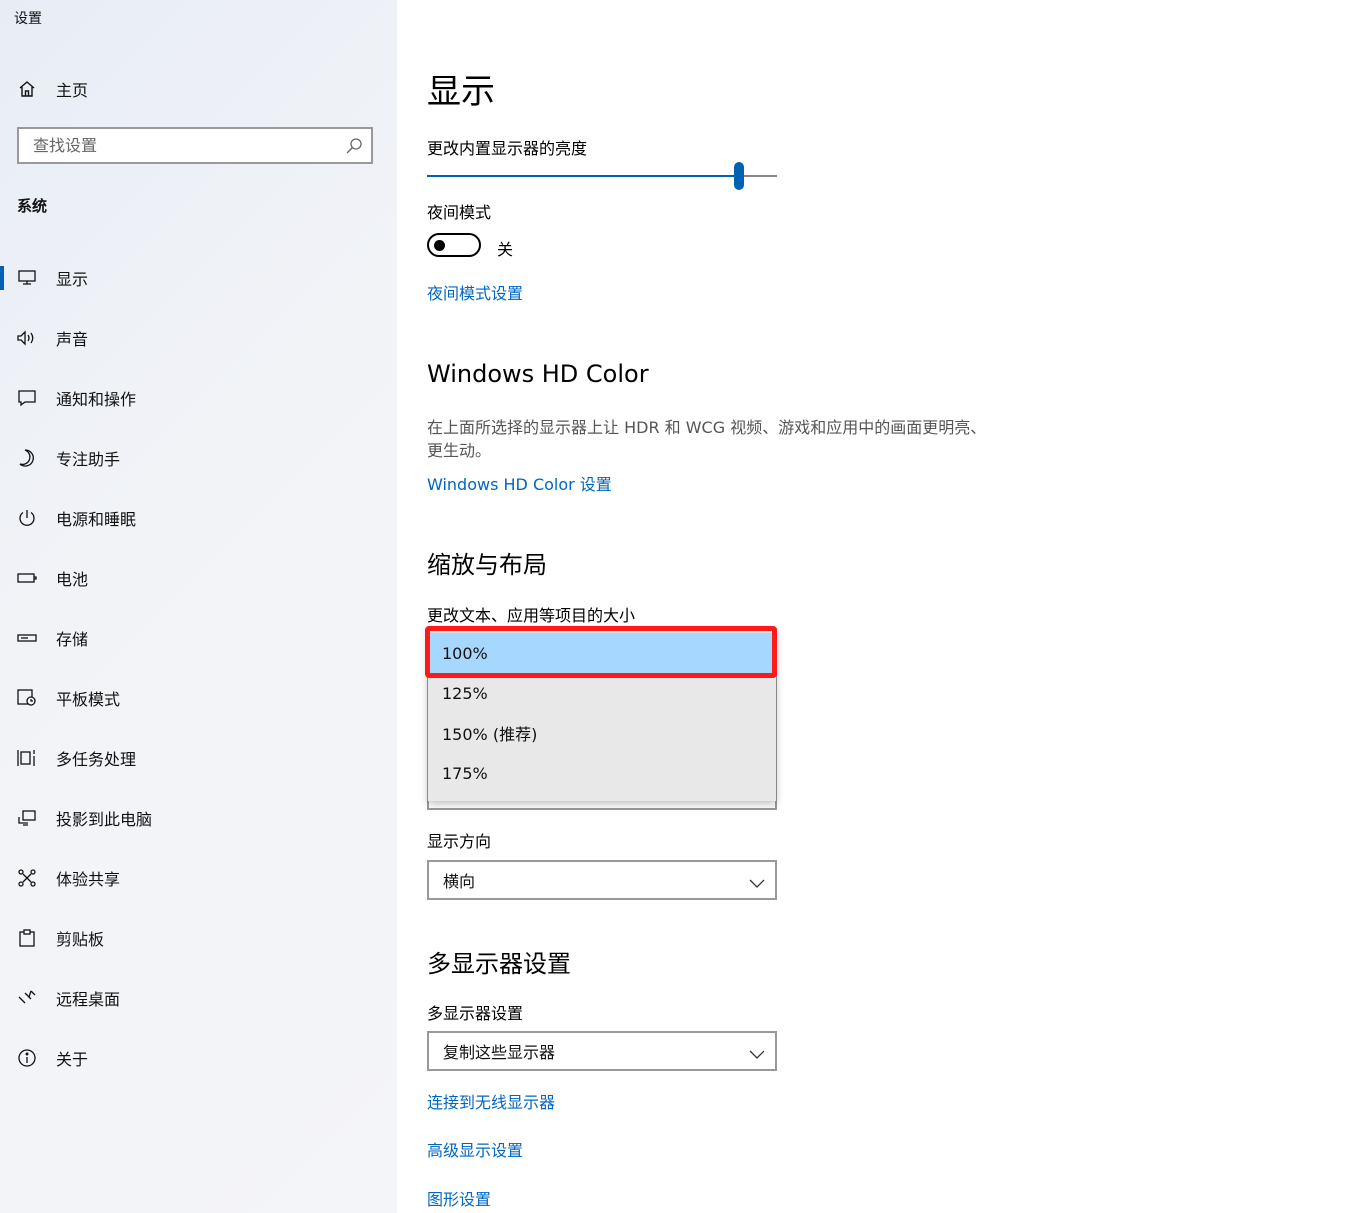 The width and height of the screenshot is (1352, 1213). I want to click on option-label: 125%, so click(465, 693).